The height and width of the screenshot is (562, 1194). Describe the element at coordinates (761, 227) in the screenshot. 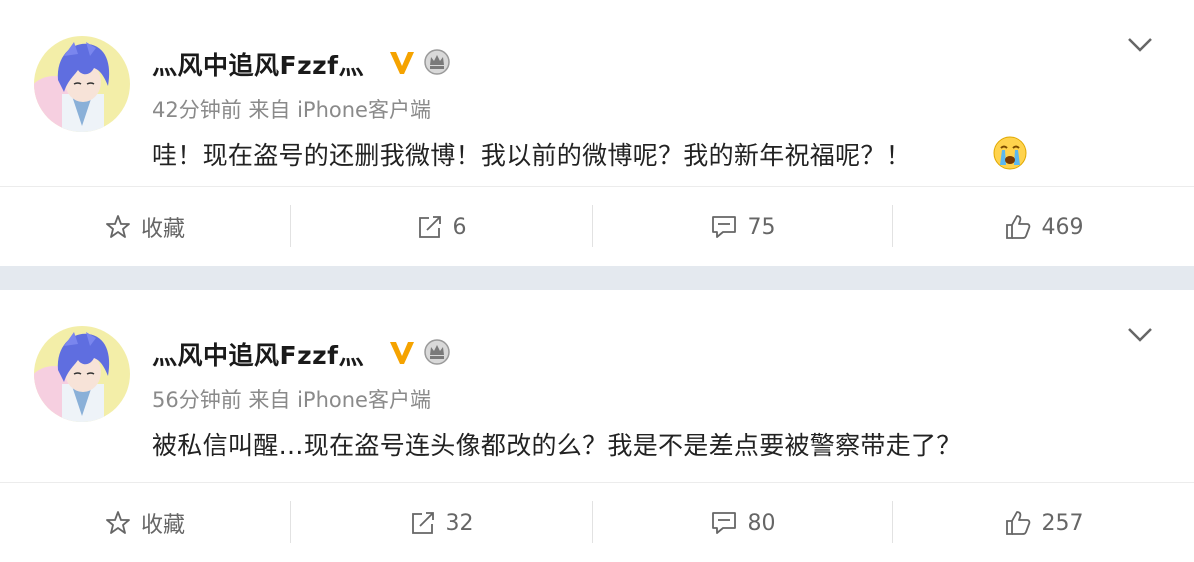

I see `comment-count: 75` at that location.